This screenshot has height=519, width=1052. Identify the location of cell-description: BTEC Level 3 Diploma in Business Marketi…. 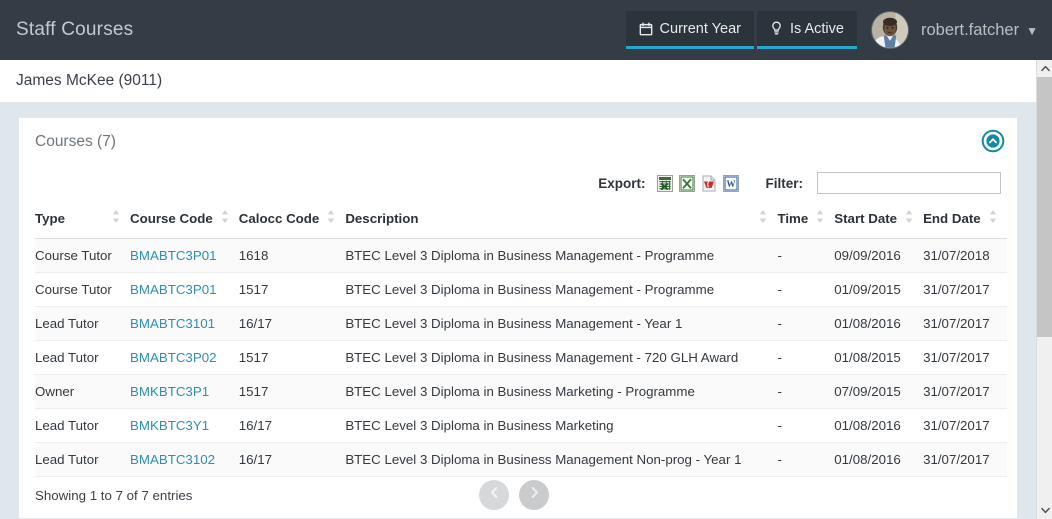
(561, 425).